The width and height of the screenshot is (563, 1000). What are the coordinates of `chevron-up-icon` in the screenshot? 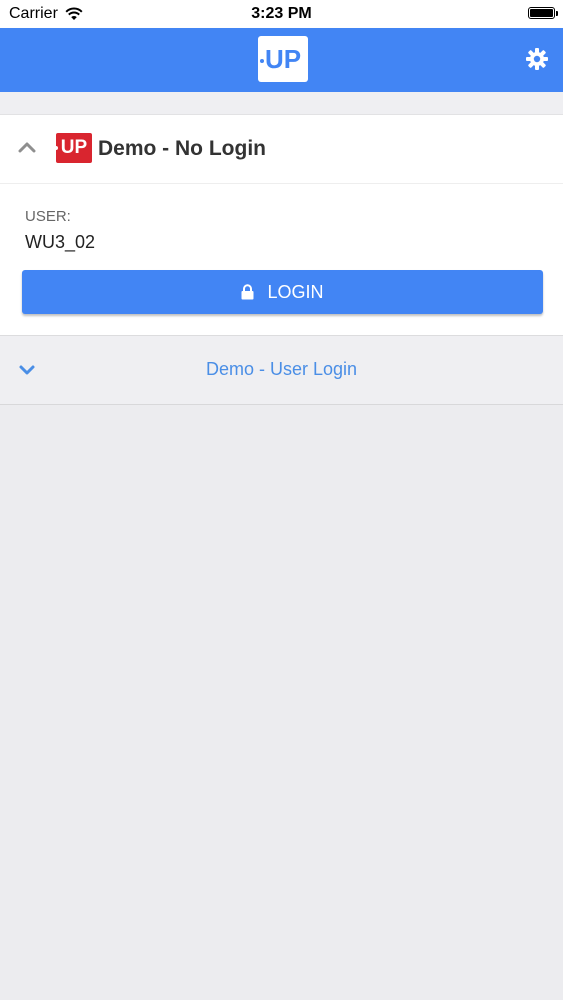 It's located at (27, 147).